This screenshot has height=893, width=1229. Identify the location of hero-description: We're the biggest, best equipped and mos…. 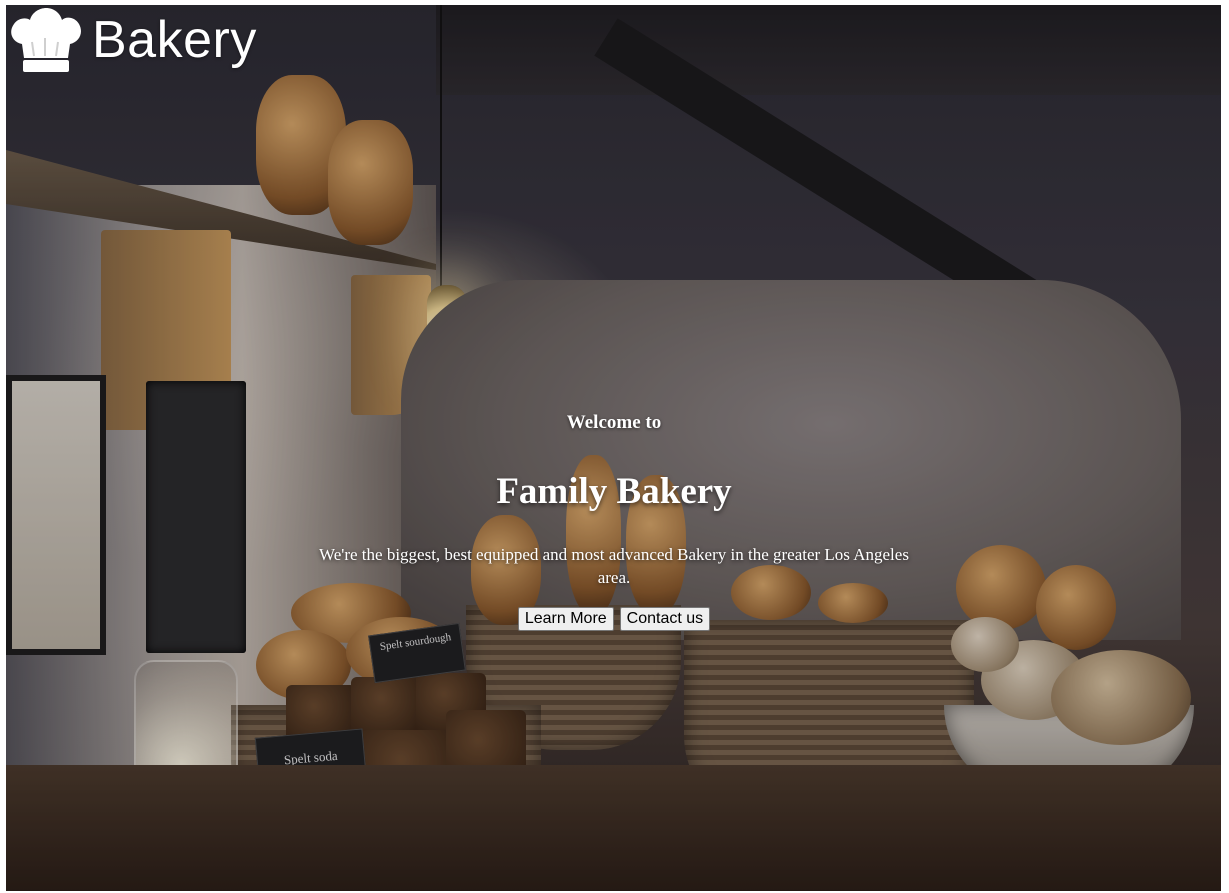
(614, 566).